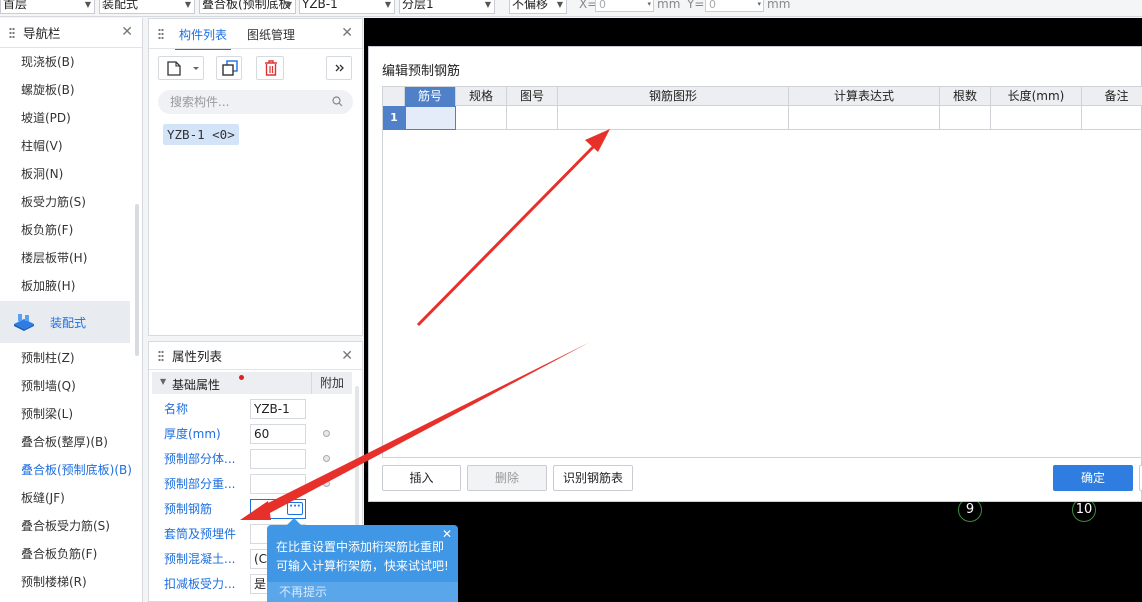 This screenshot has height=602, width=1142. Describe the element at coordinates (68, 322) in the screenshot. I see `nav-group-label: 装配式` at that location.